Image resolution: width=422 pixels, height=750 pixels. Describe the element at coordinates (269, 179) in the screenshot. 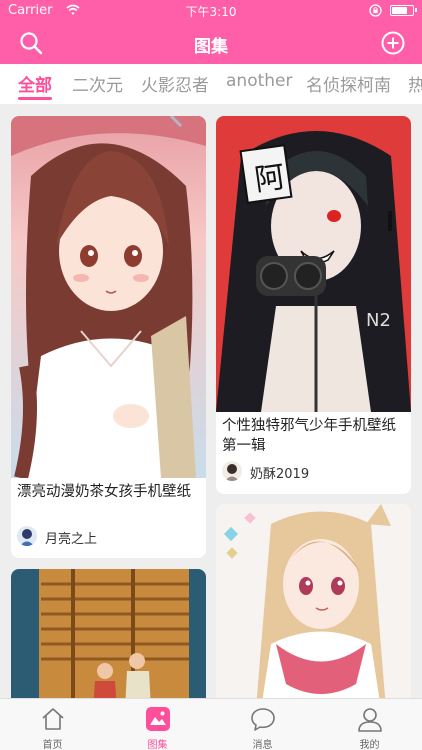

I see `kanji-sign: 阿` at that location.